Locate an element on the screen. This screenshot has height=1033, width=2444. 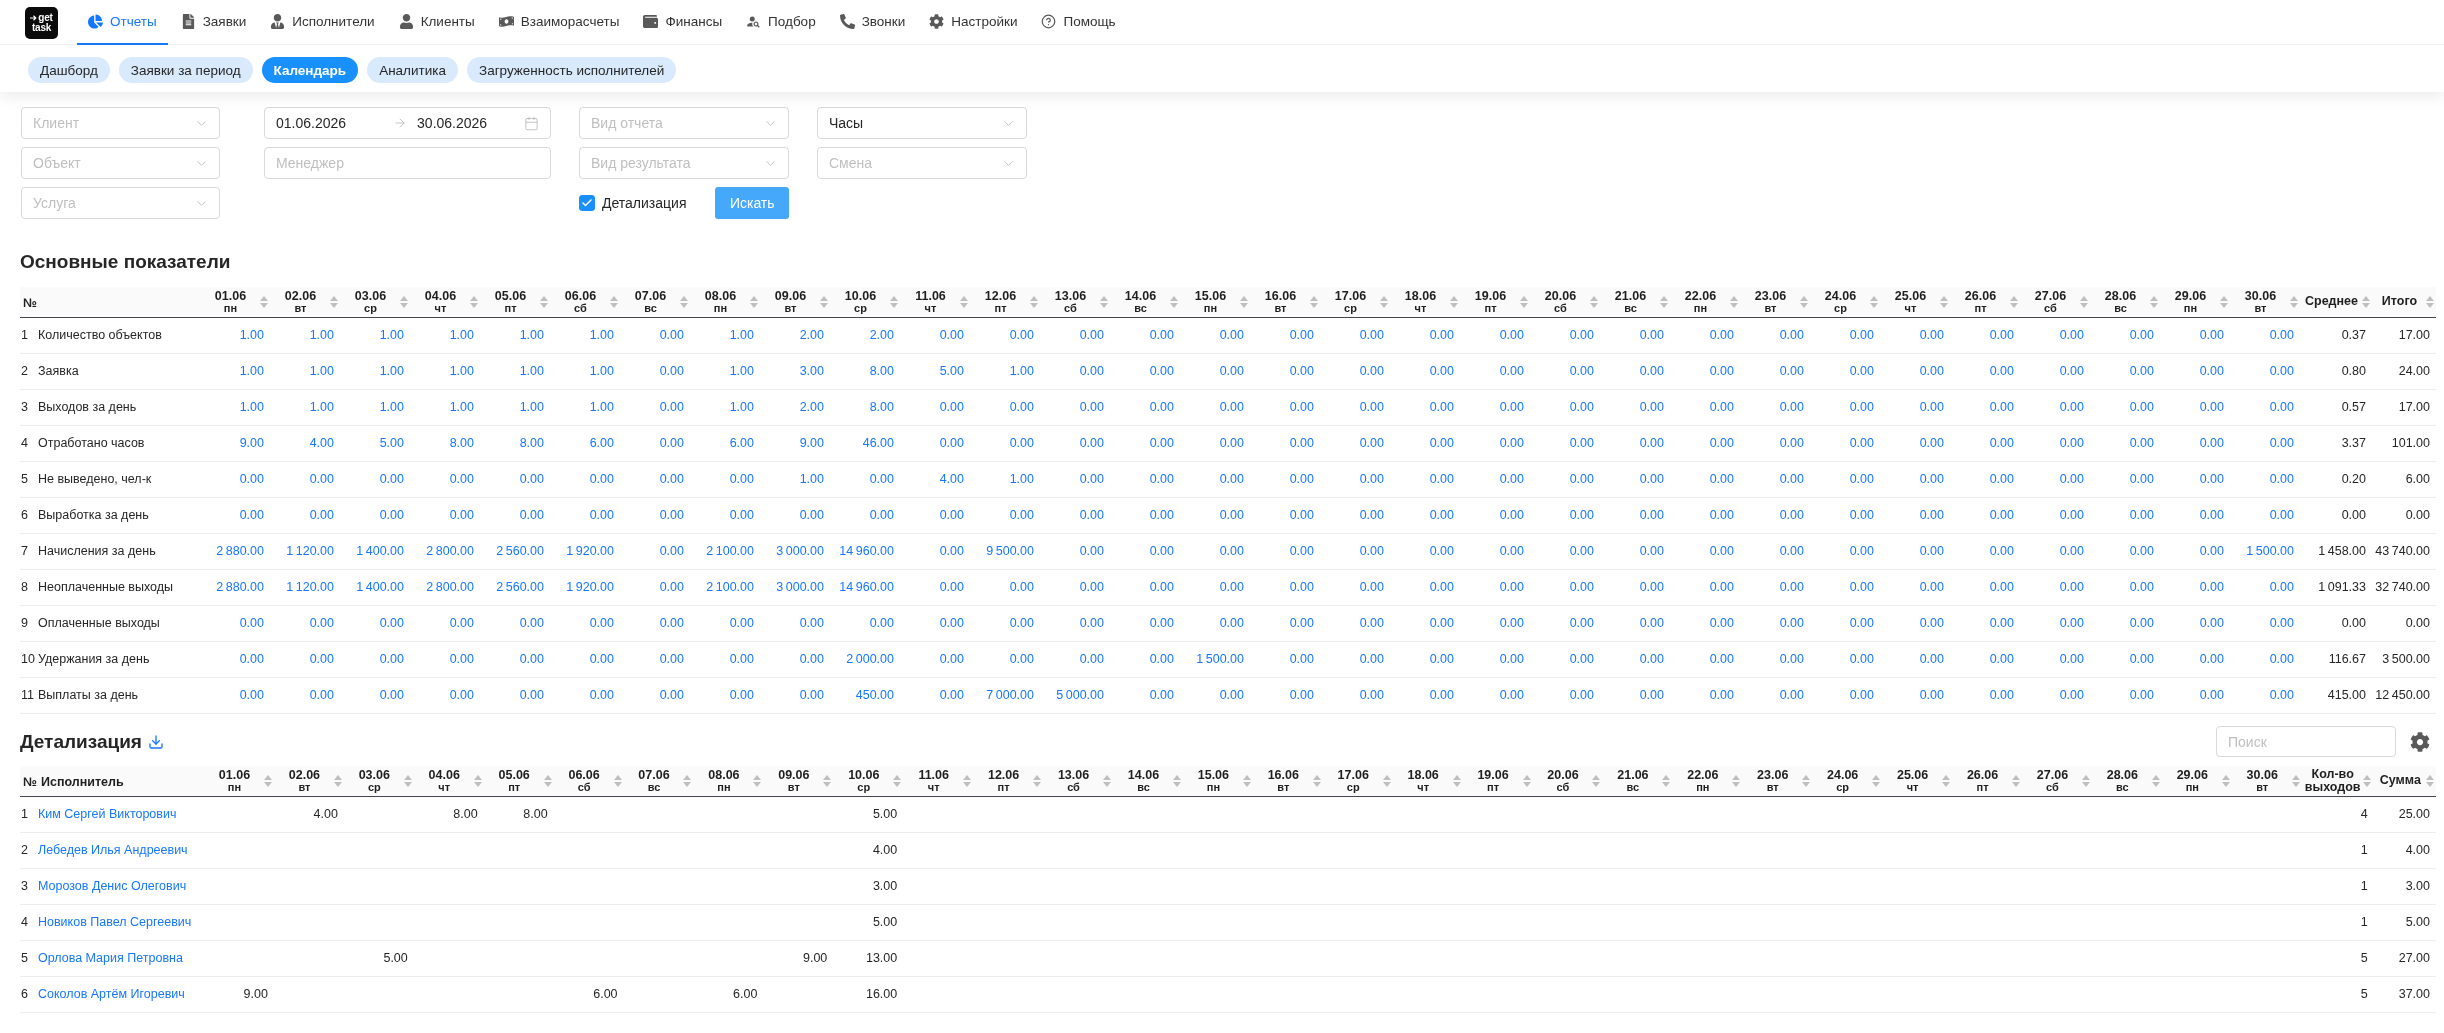
nav-tab: Заявки is located at coordinates (213, 22).